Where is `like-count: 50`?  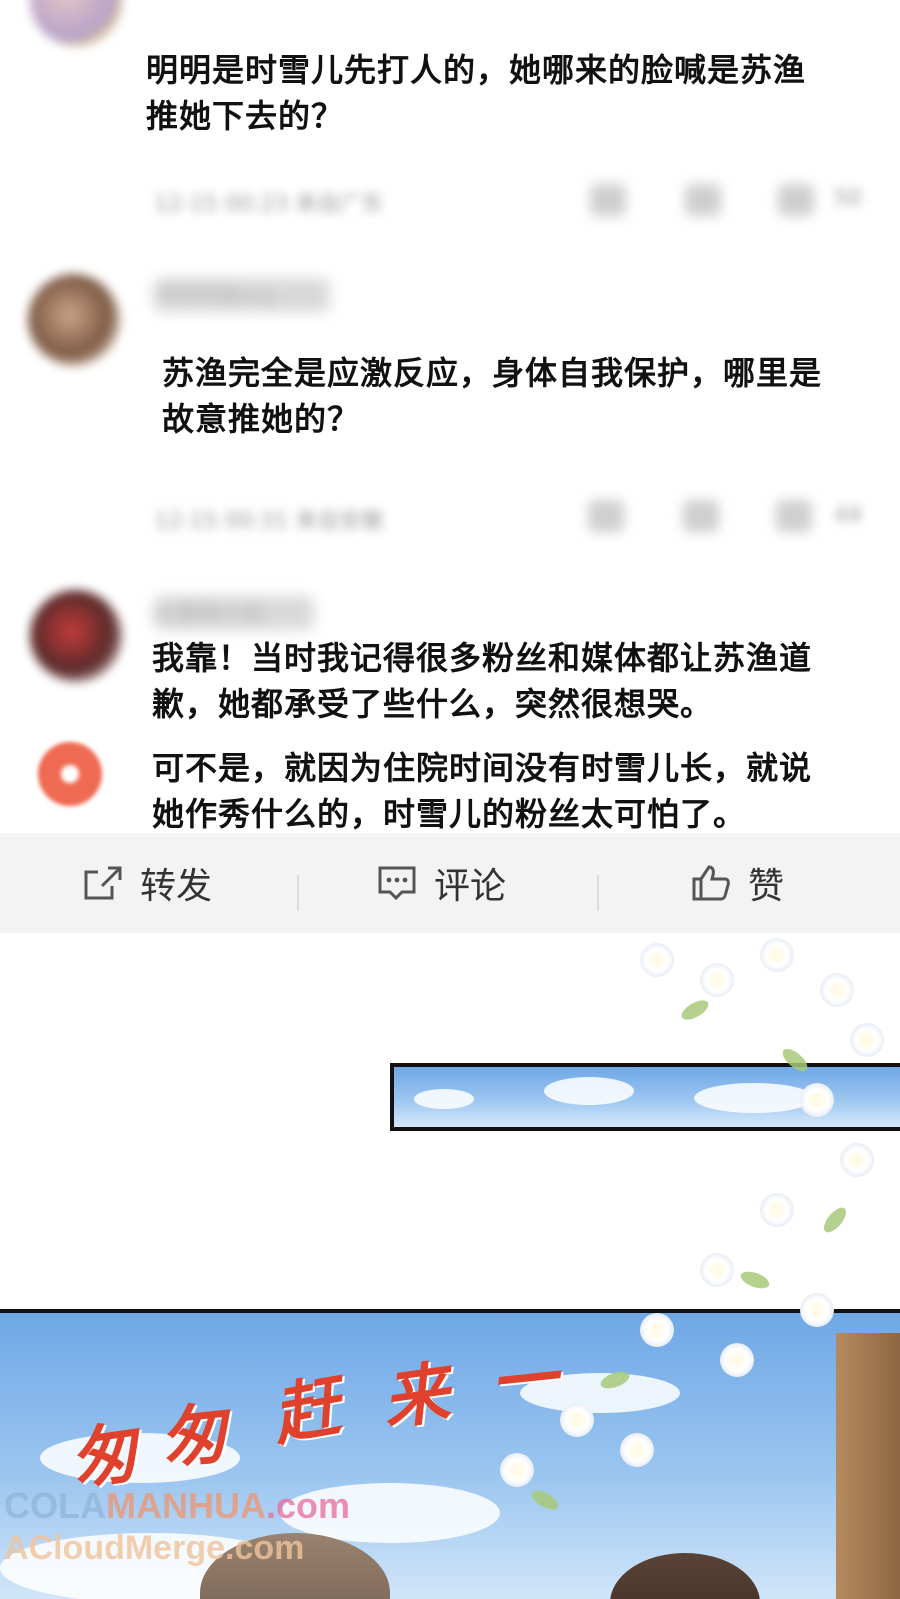 like-count: 50 is located at coordinates (848, 198).